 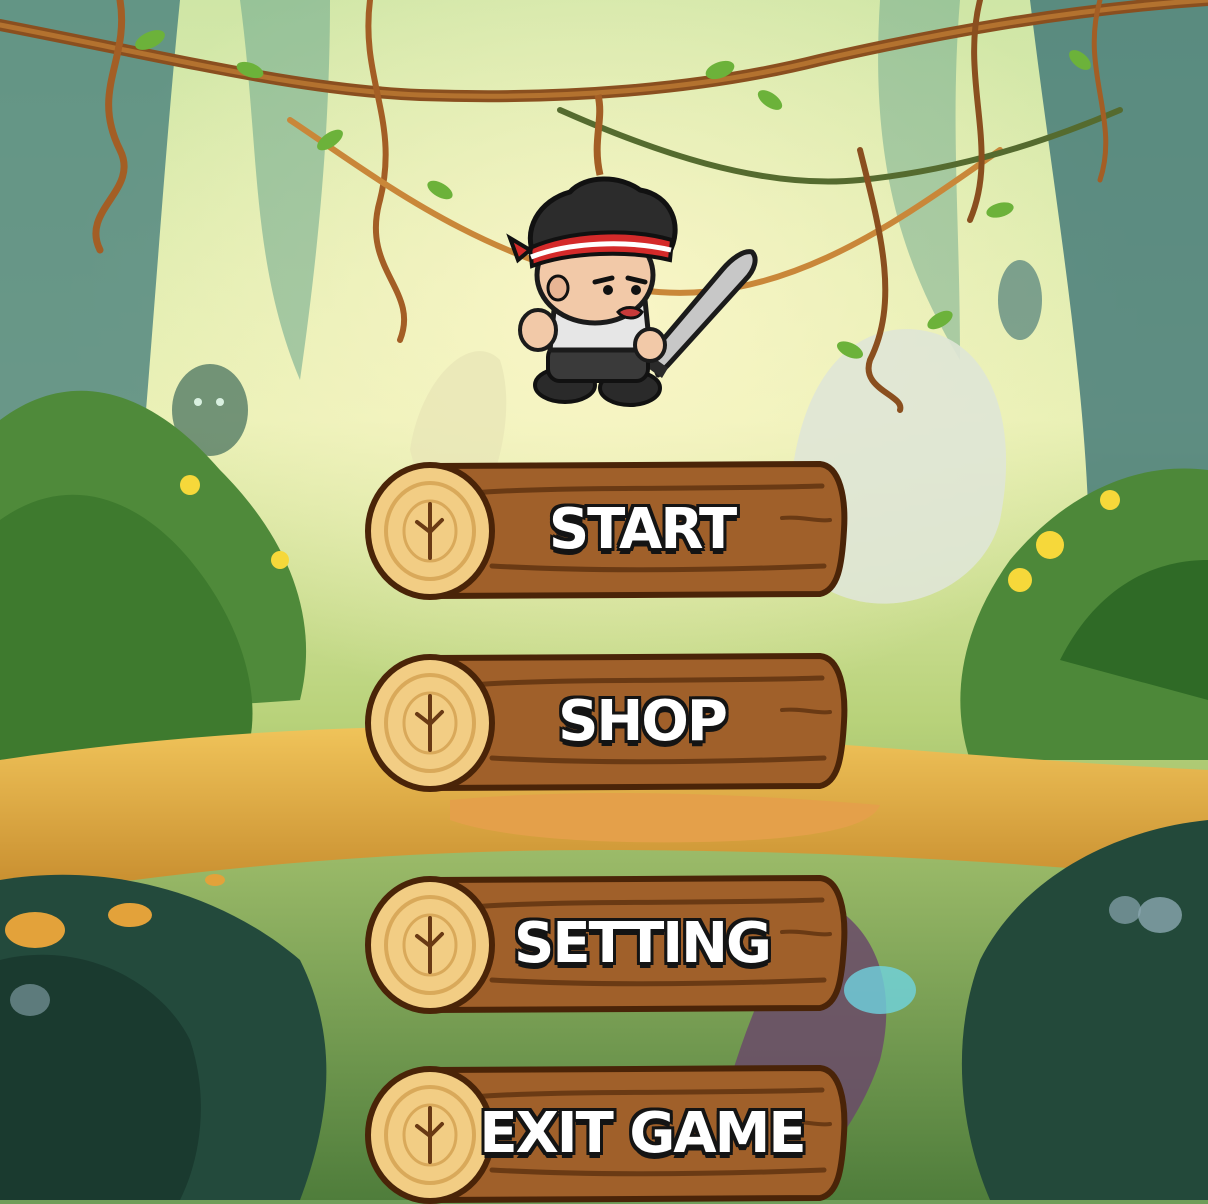 I want to click on setting-label: SETTING, so click(x=643, y=943).